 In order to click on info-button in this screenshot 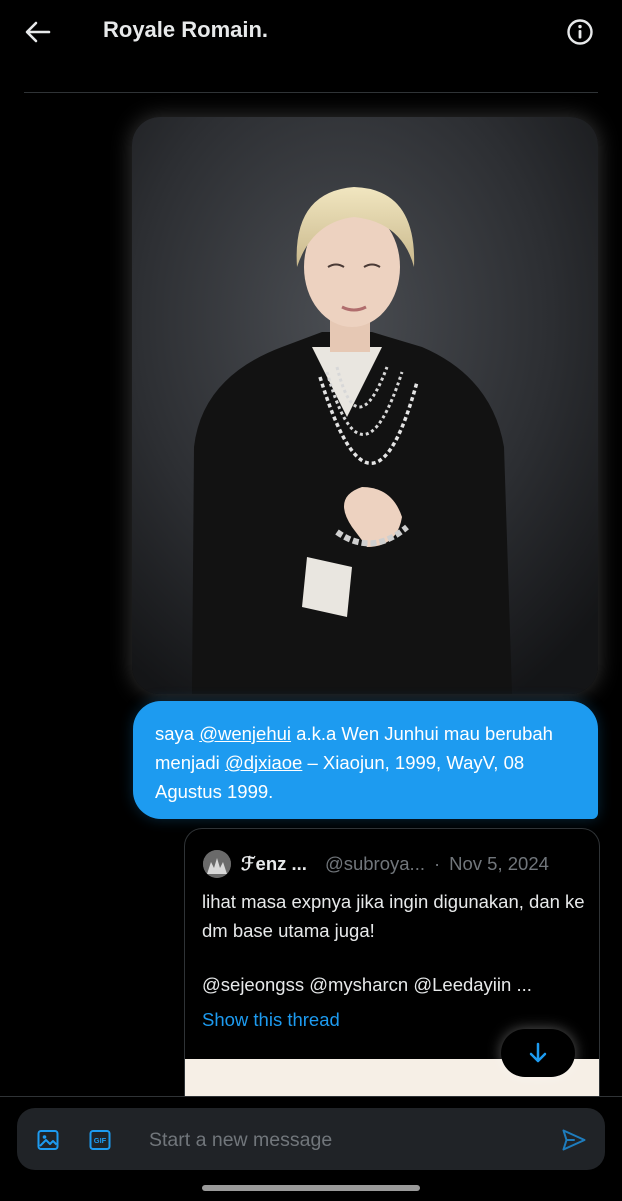, I will do `click(580, 32)`.